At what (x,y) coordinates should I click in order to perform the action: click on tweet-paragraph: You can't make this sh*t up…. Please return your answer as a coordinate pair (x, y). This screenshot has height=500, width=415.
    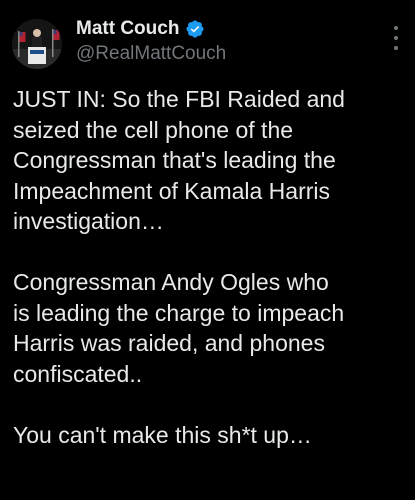
    Looking at the image, I should click on (162, 434).